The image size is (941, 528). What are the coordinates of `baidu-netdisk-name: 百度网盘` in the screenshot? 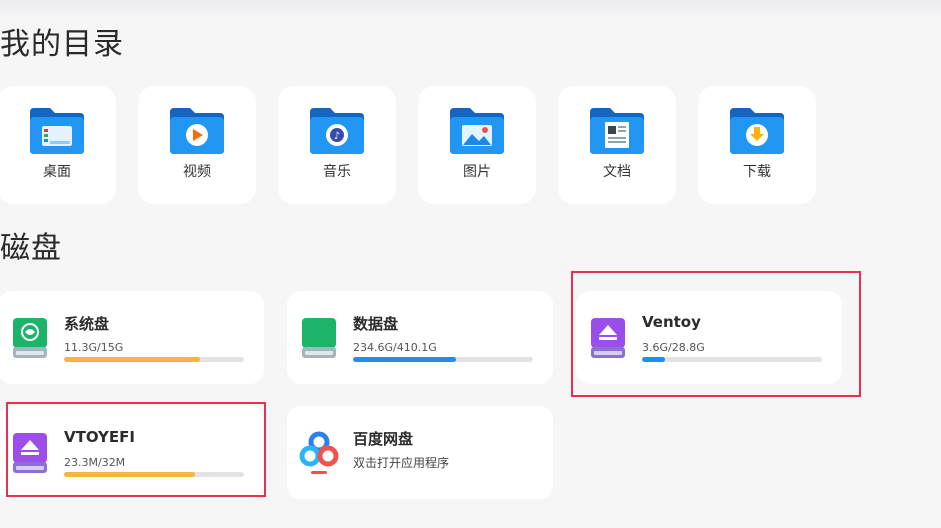 It's located at (383, 439).